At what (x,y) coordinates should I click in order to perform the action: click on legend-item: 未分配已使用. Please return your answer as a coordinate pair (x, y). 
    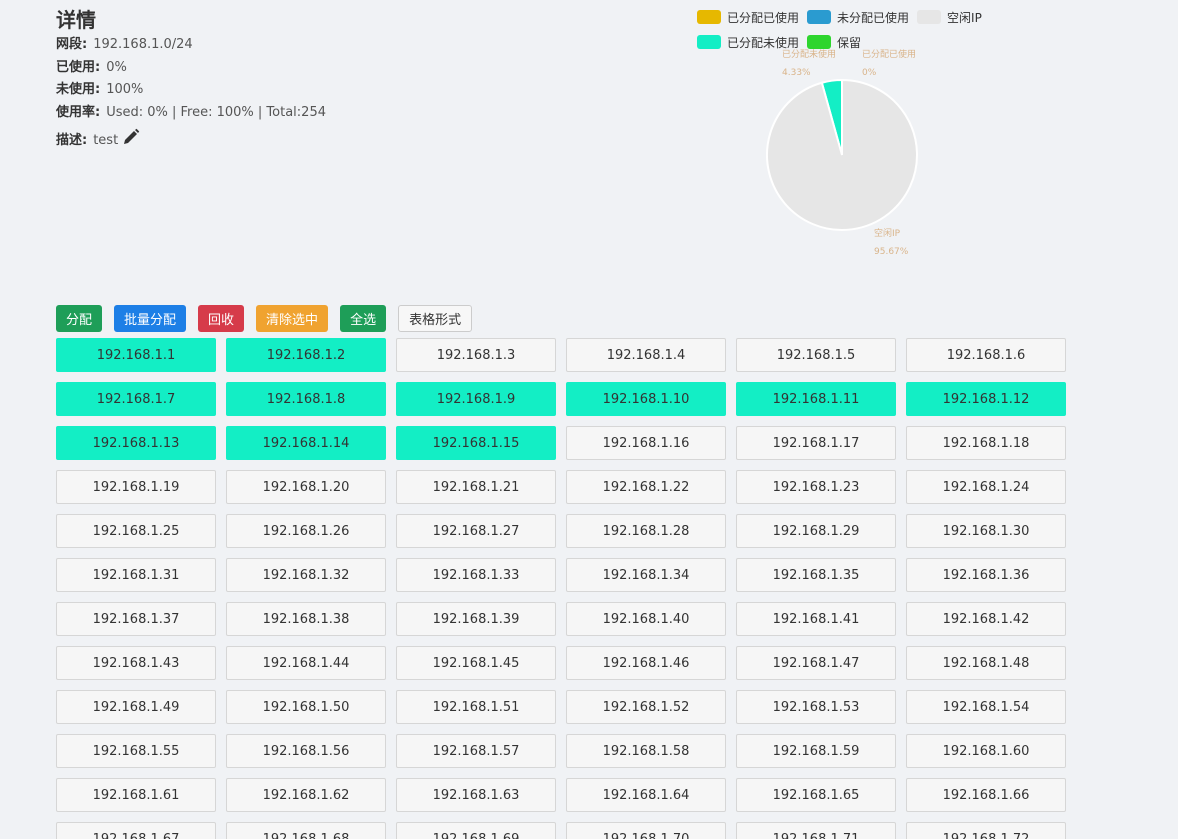
    Looking at the image, I should click on (858, 17).